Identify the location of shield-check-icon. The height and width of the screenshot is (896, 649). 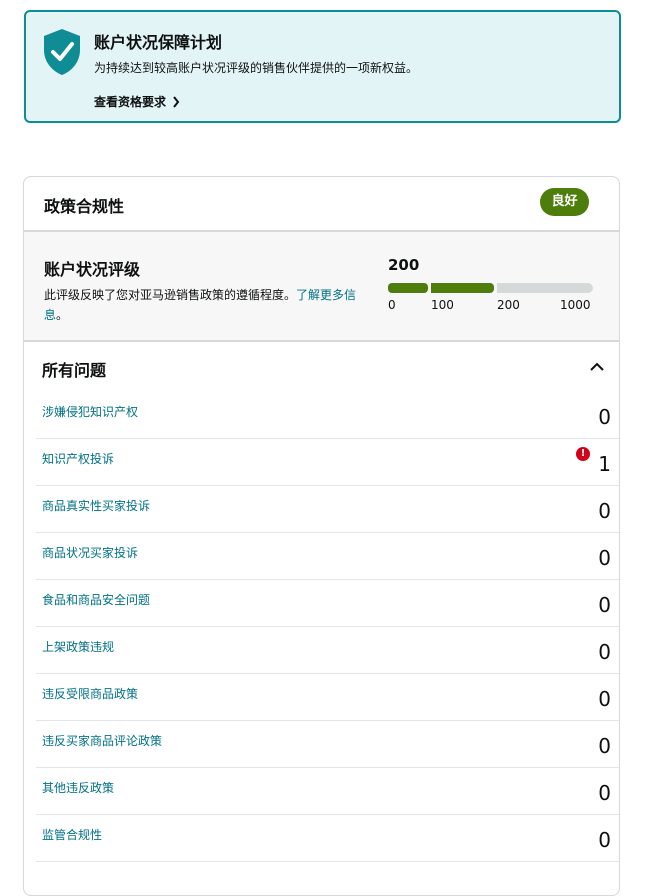
(62, 52).